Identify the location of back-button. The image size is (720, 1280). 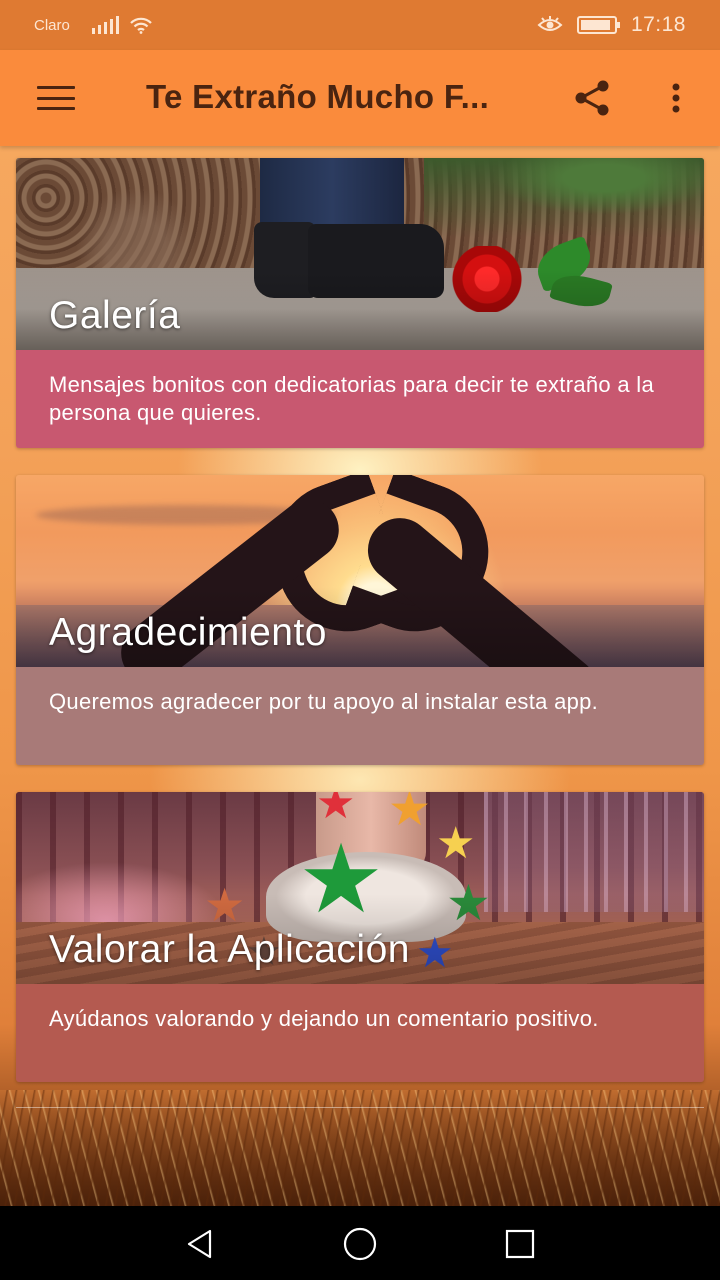
(200, 1244).